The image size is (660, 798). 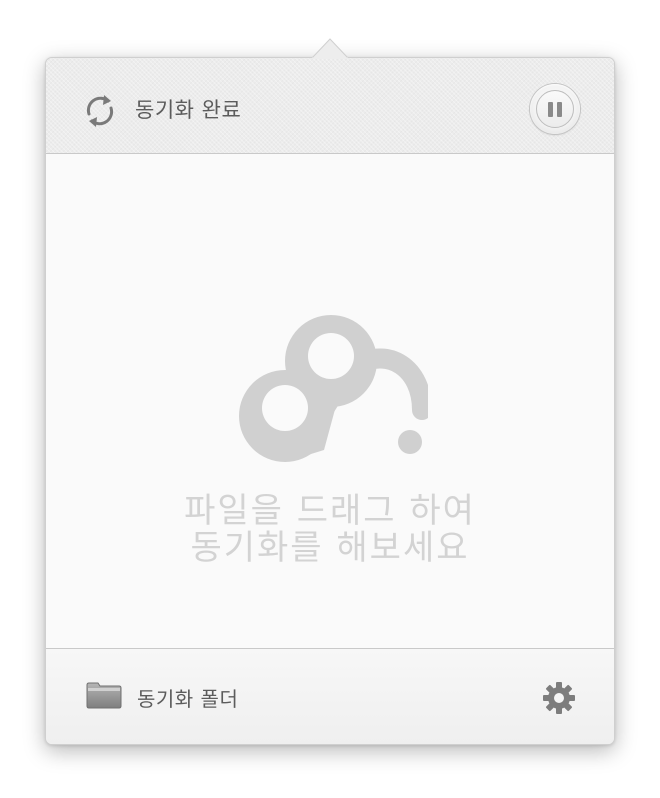 What do you see at coordinates (333, 388) in the screenshot?
I see `cloud-sync-logo-icon` at bounding box center [333, 388].